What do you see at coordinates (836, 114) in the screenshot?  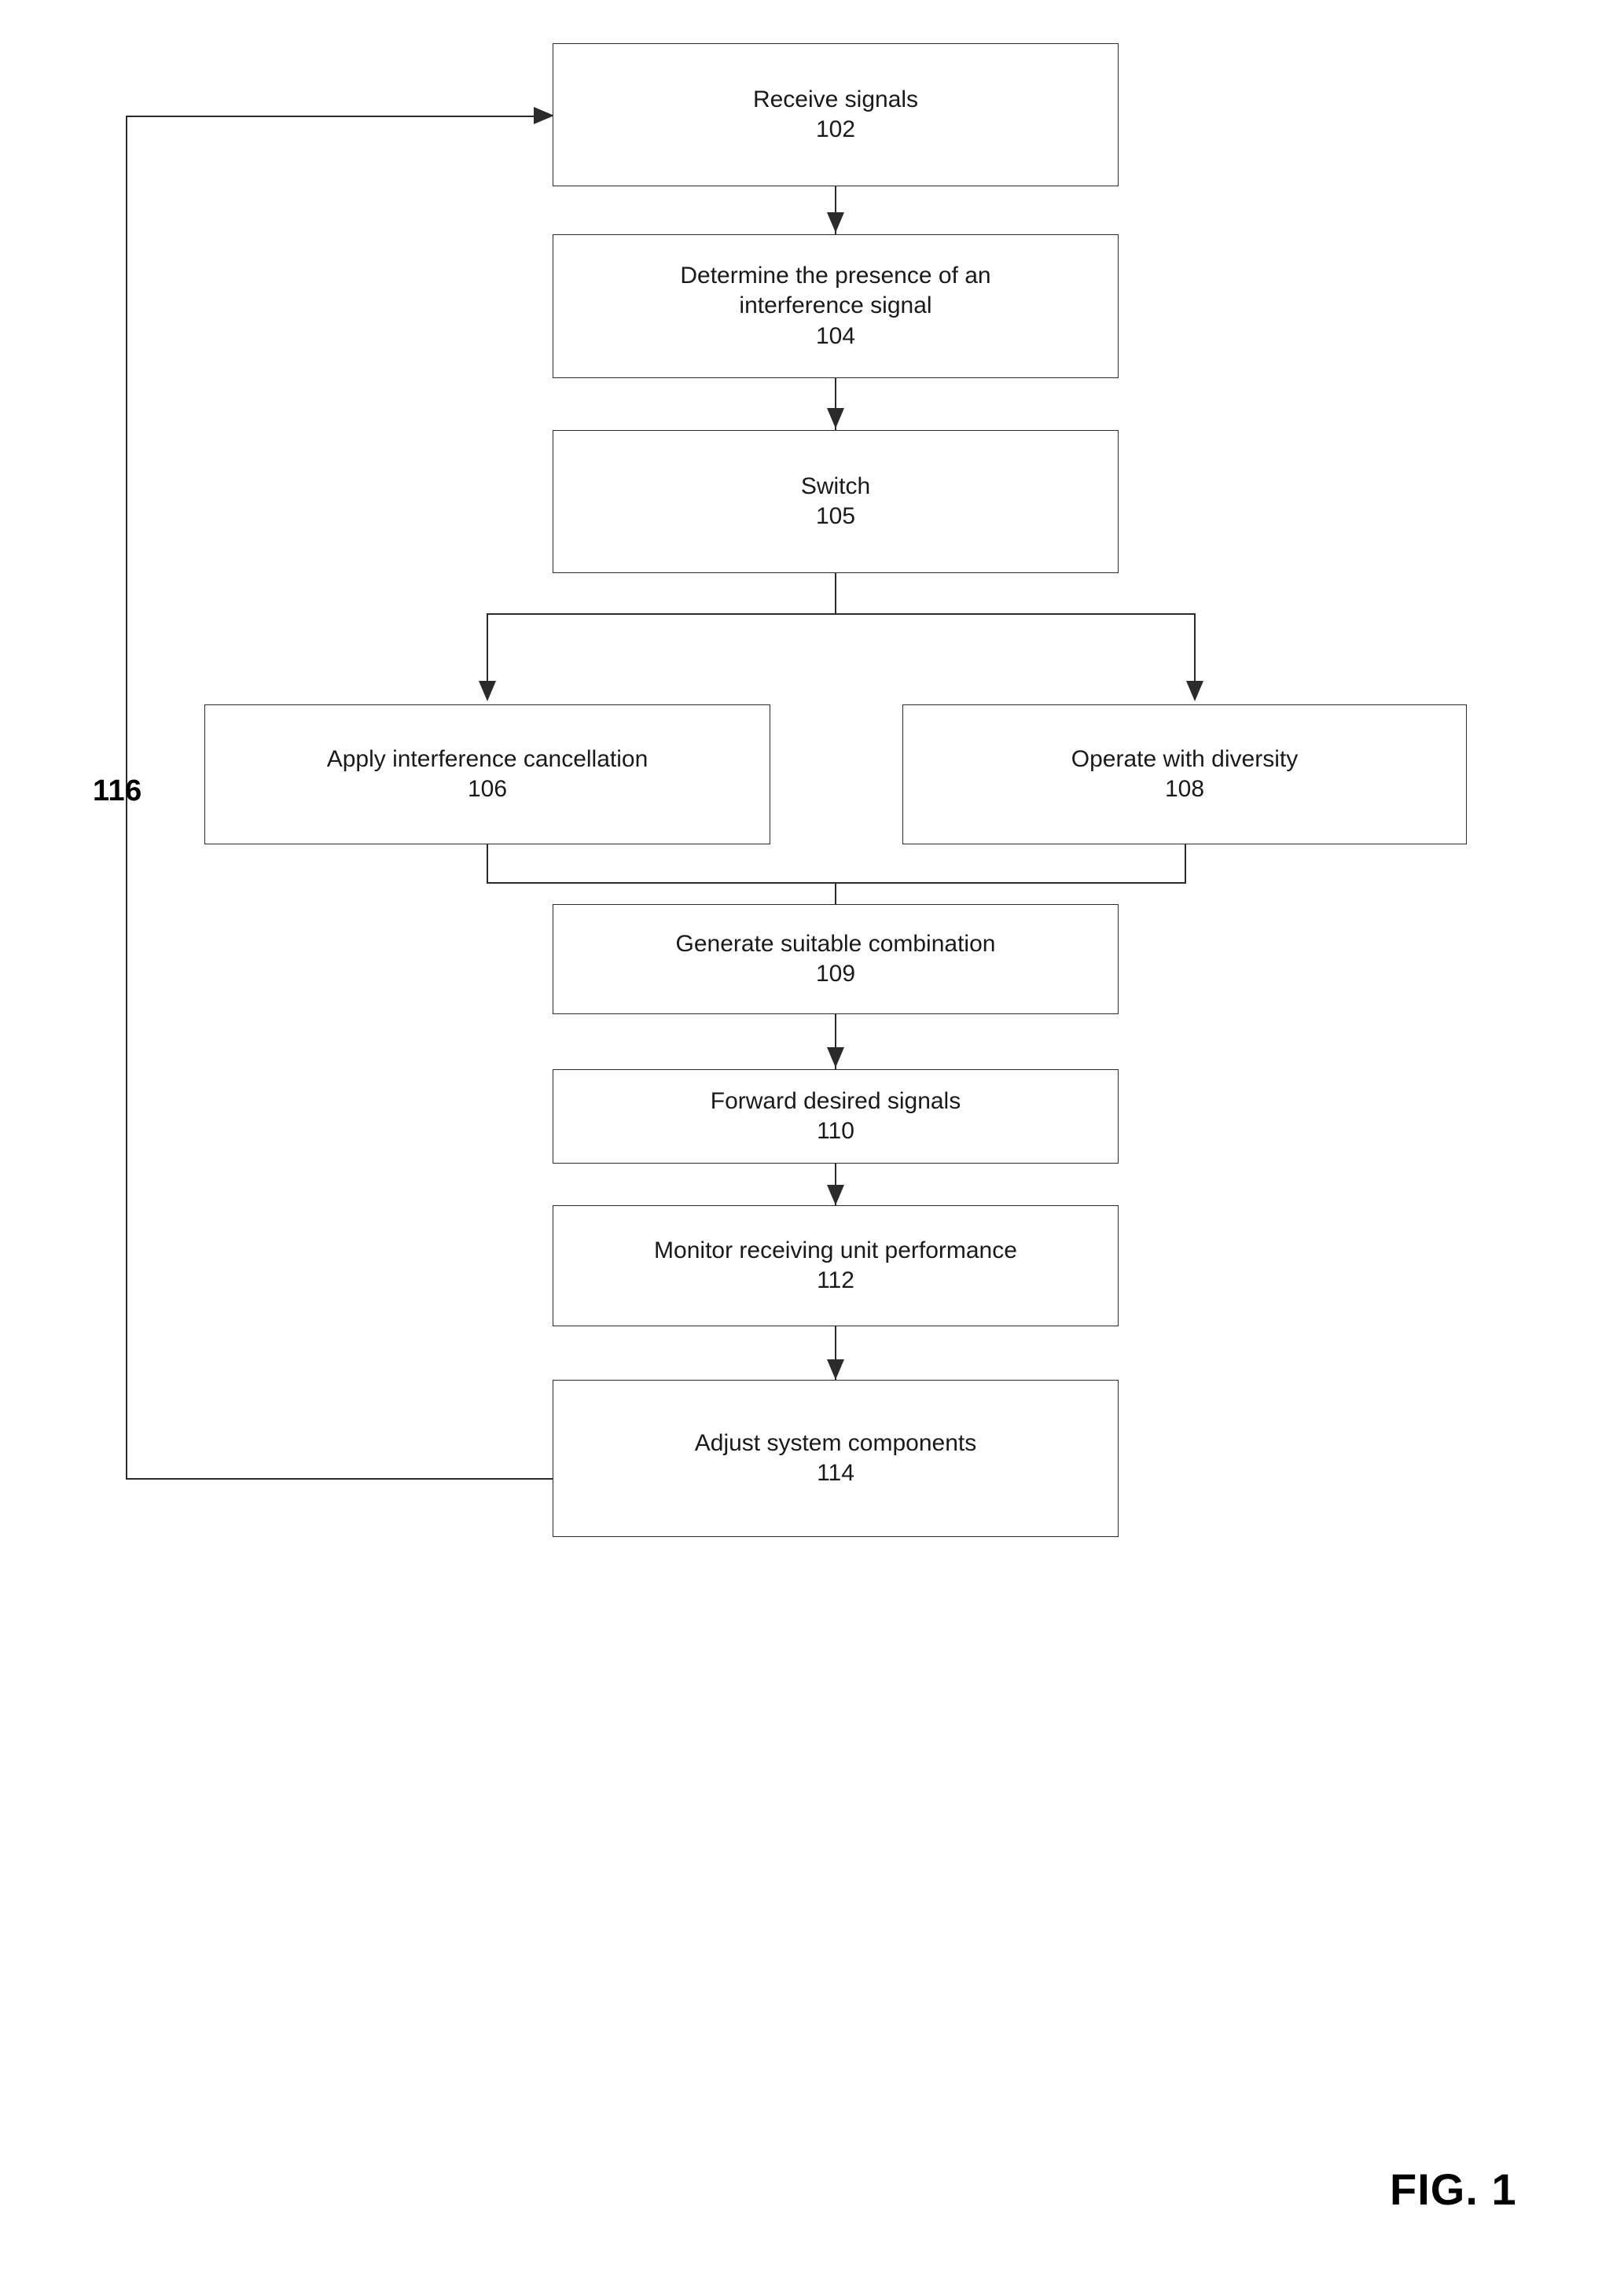 I see `node-receive-signals: Receive signals 102` at bounding box center [836, 114].